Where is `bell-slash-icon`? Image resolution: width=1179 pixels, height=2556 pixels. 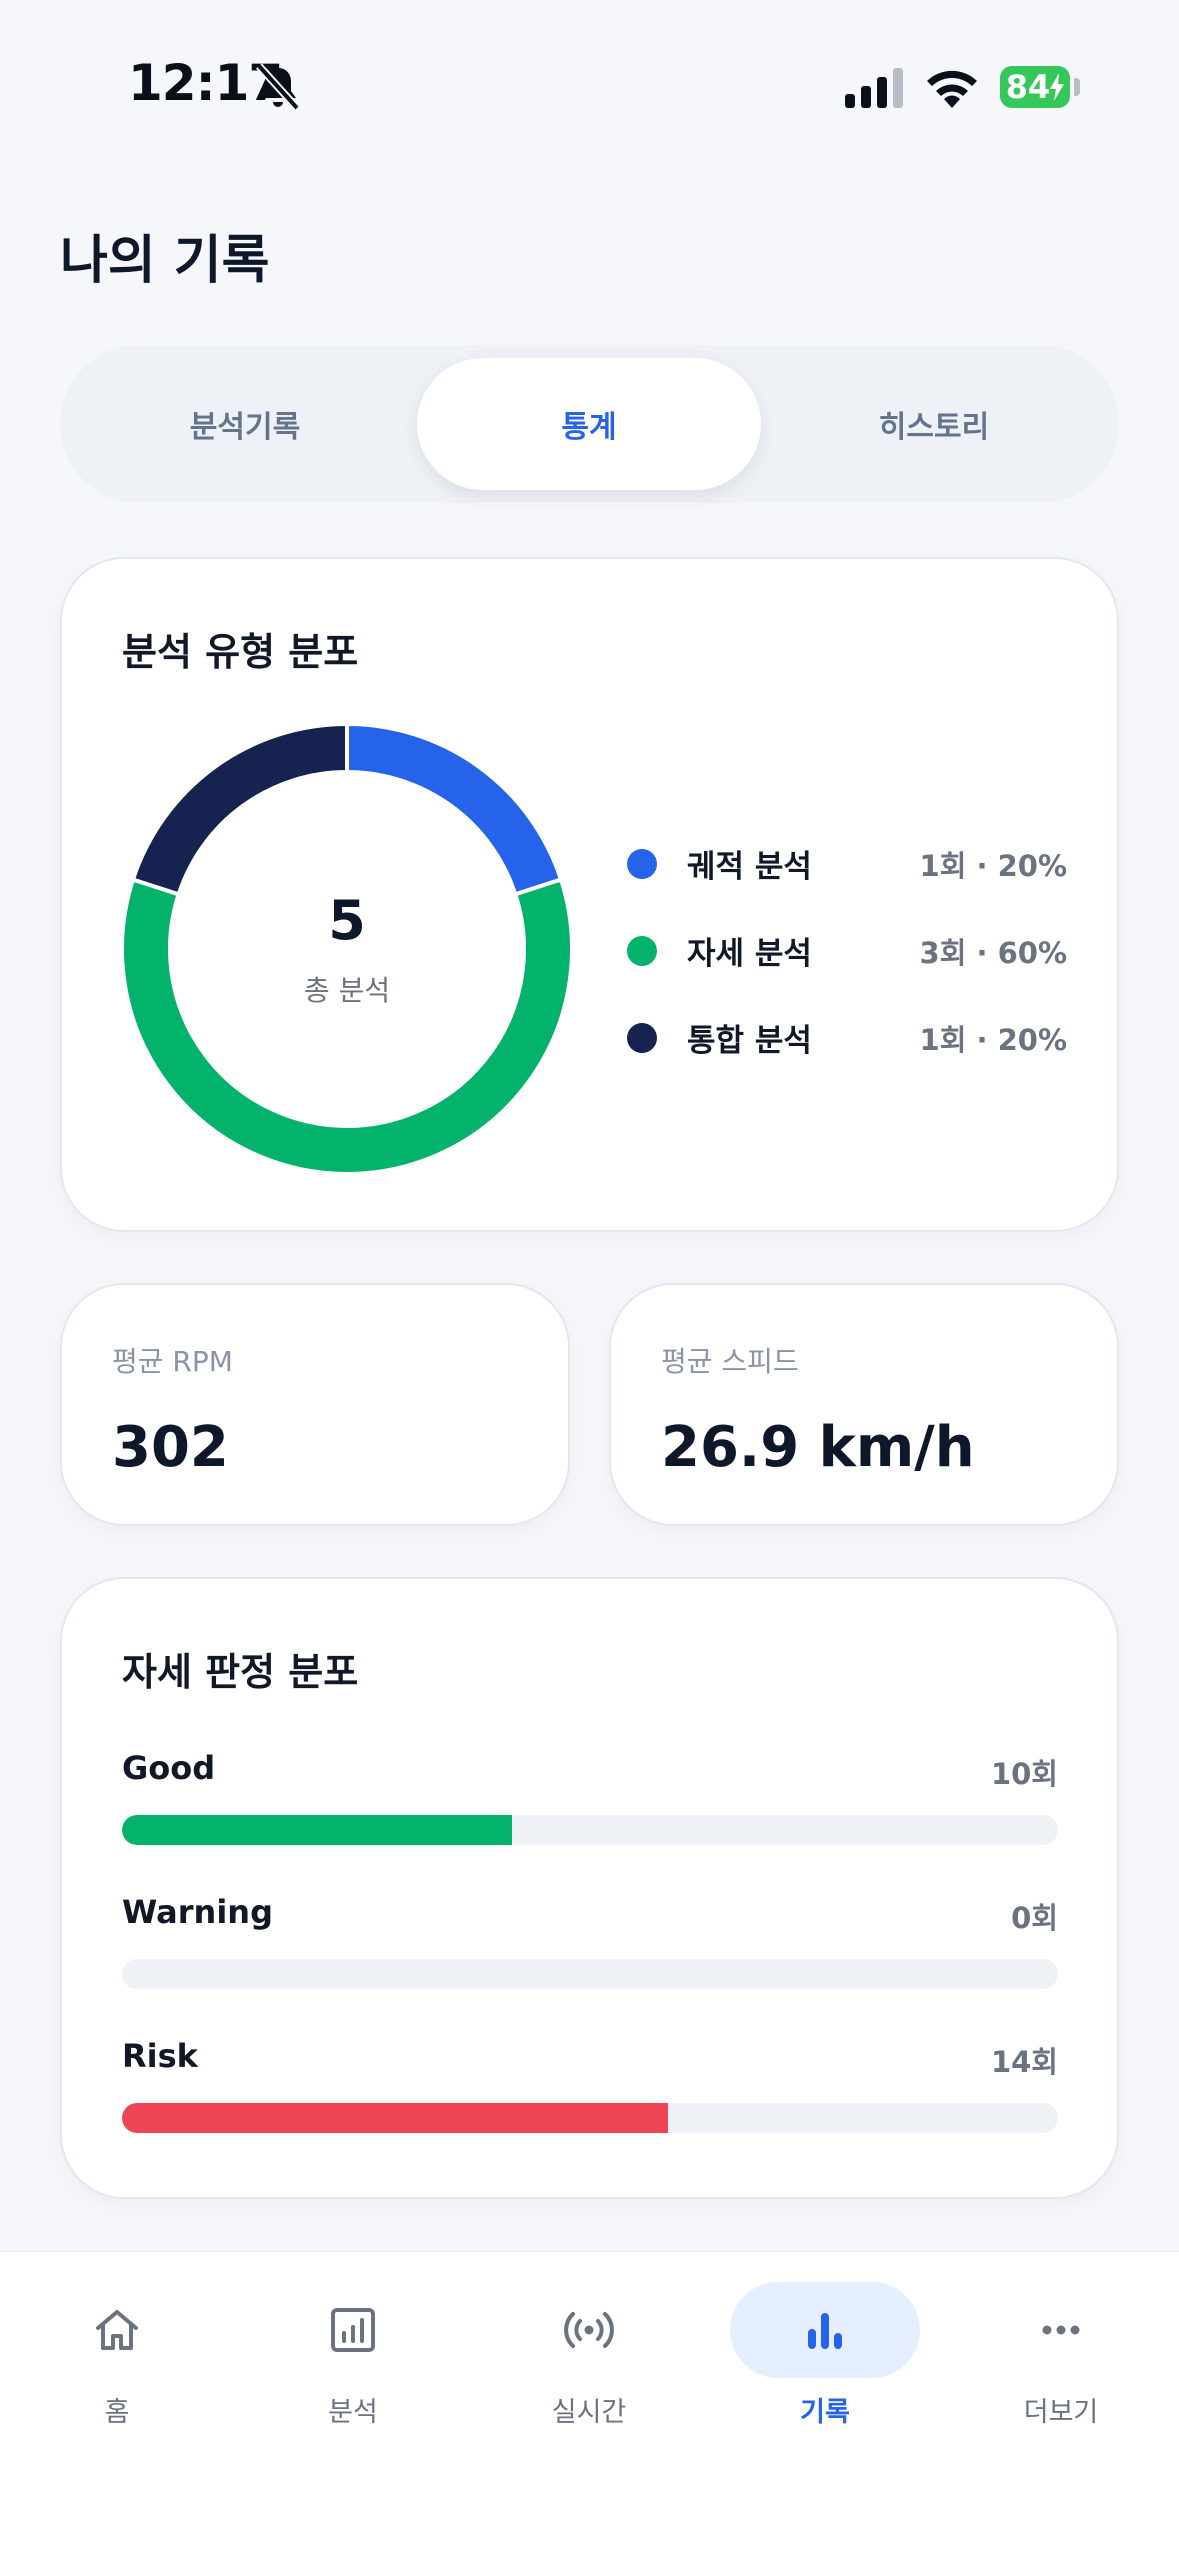 bell-slash-icon is located at coordinates (278, 87).